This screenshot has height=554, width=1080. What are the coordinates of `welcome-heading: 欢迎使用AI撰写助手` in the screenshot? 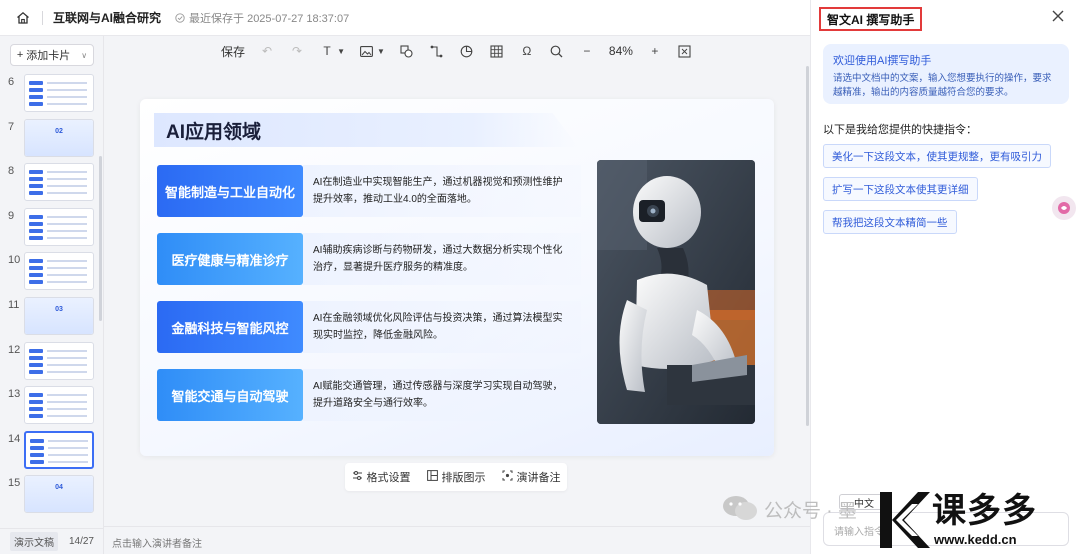 It's located at (882, 61).